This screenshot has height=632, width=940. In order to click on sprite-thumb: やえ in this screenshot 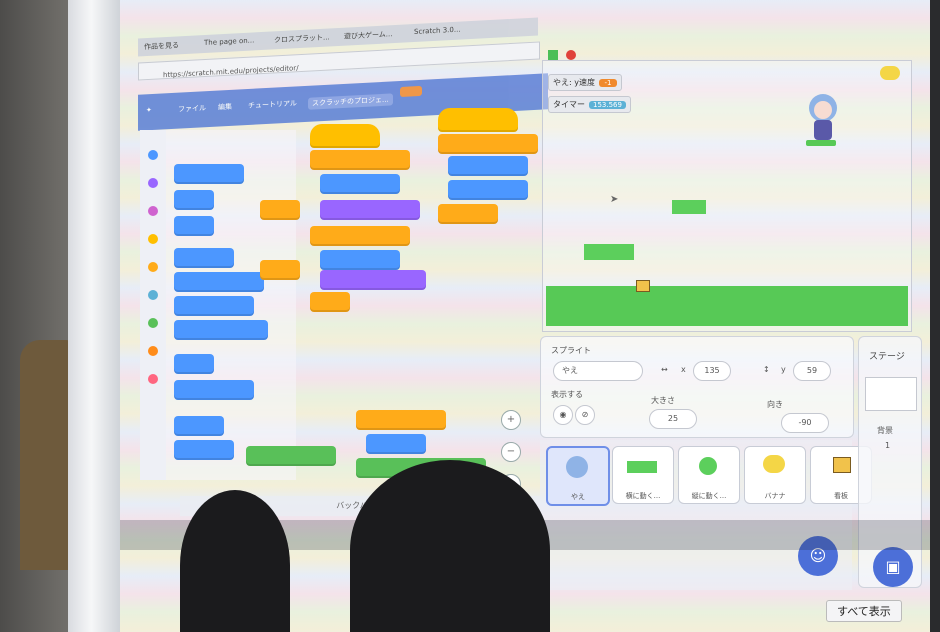, I will do `click(578, 476)`.